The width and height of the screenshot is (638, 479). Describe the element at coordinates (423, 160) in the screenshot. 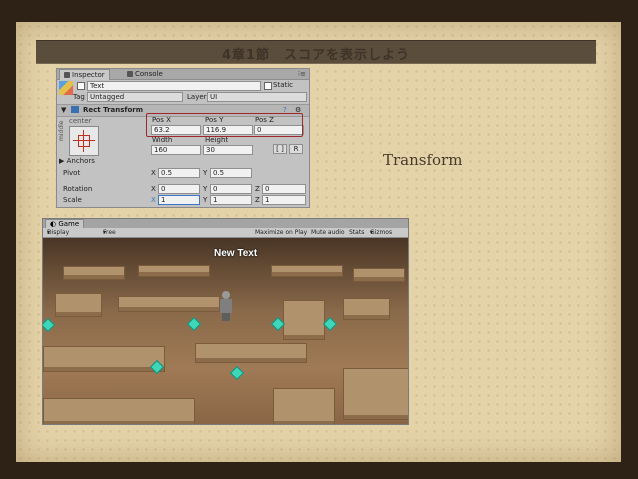

I see `transform-label: Transform` at that location.